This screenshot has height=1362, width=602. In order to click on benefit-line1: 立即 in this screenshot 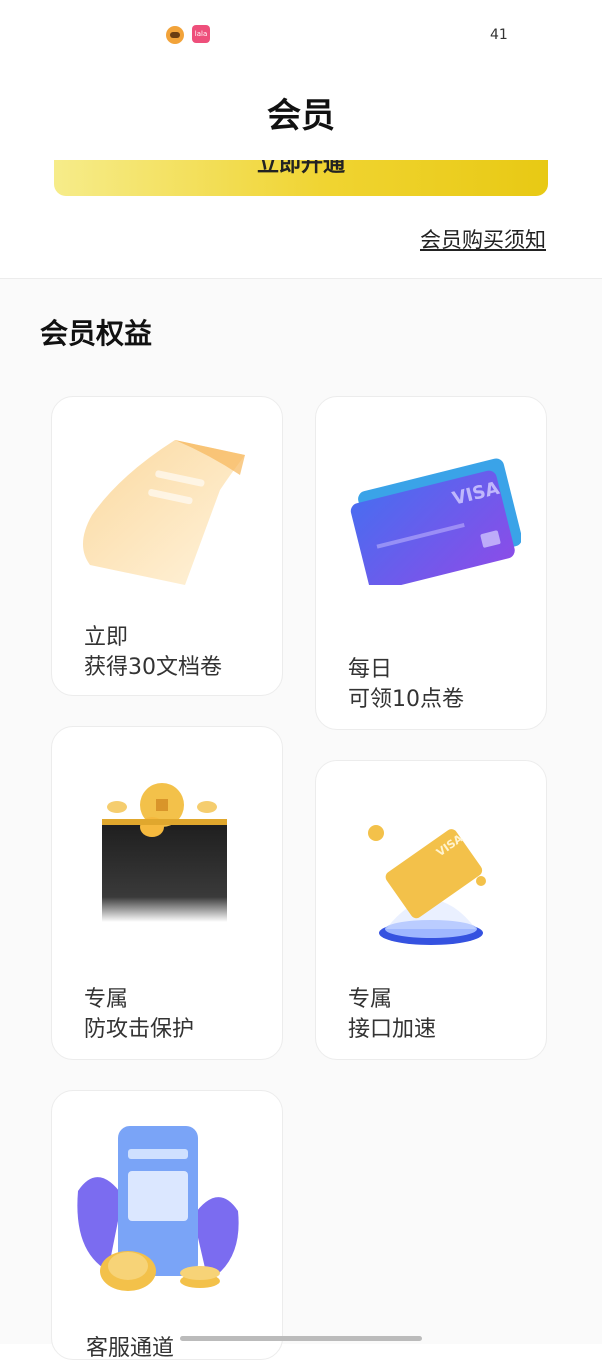, I will do `click(106, 637)`.